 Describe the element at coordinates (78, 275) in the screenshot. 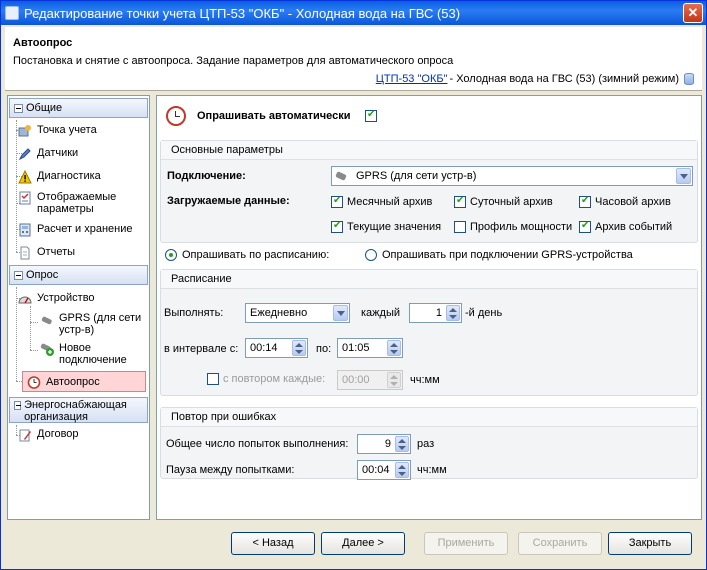

I see `sidebar-group-poll: Опрос` at that location.